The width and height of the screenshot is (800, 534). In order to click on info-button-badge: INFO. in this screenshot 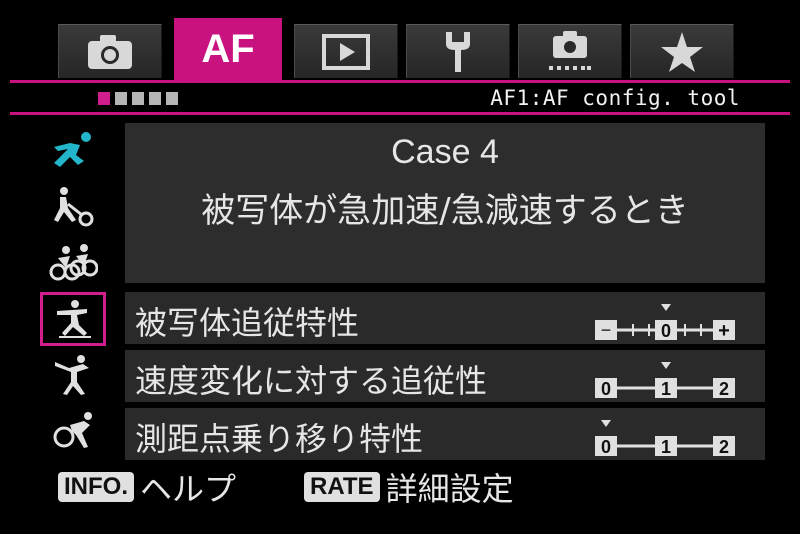, I will do `click(96, 487)`.